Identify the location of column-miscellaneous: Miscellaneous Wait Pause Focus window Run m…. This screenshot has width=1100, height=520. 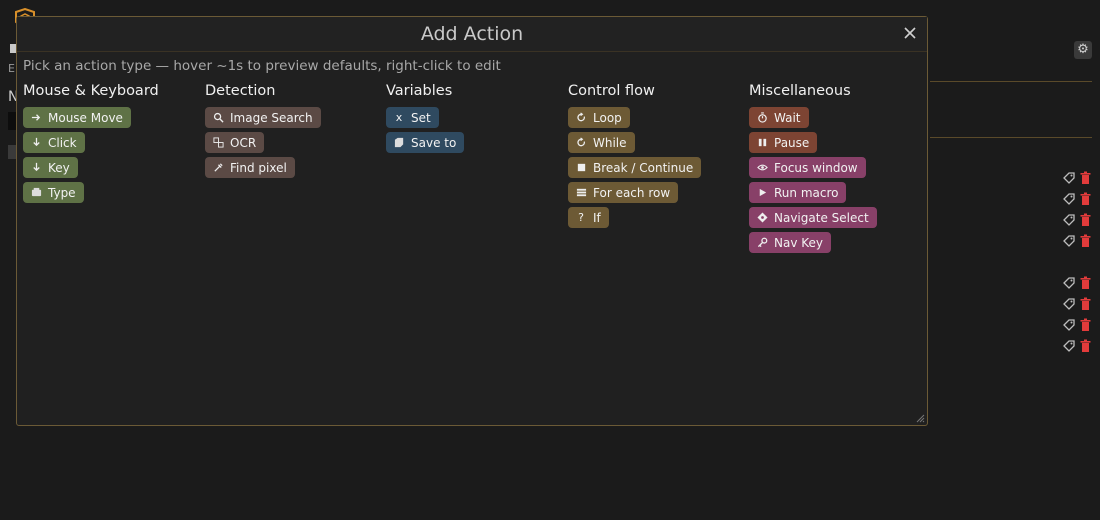
(813, 170).